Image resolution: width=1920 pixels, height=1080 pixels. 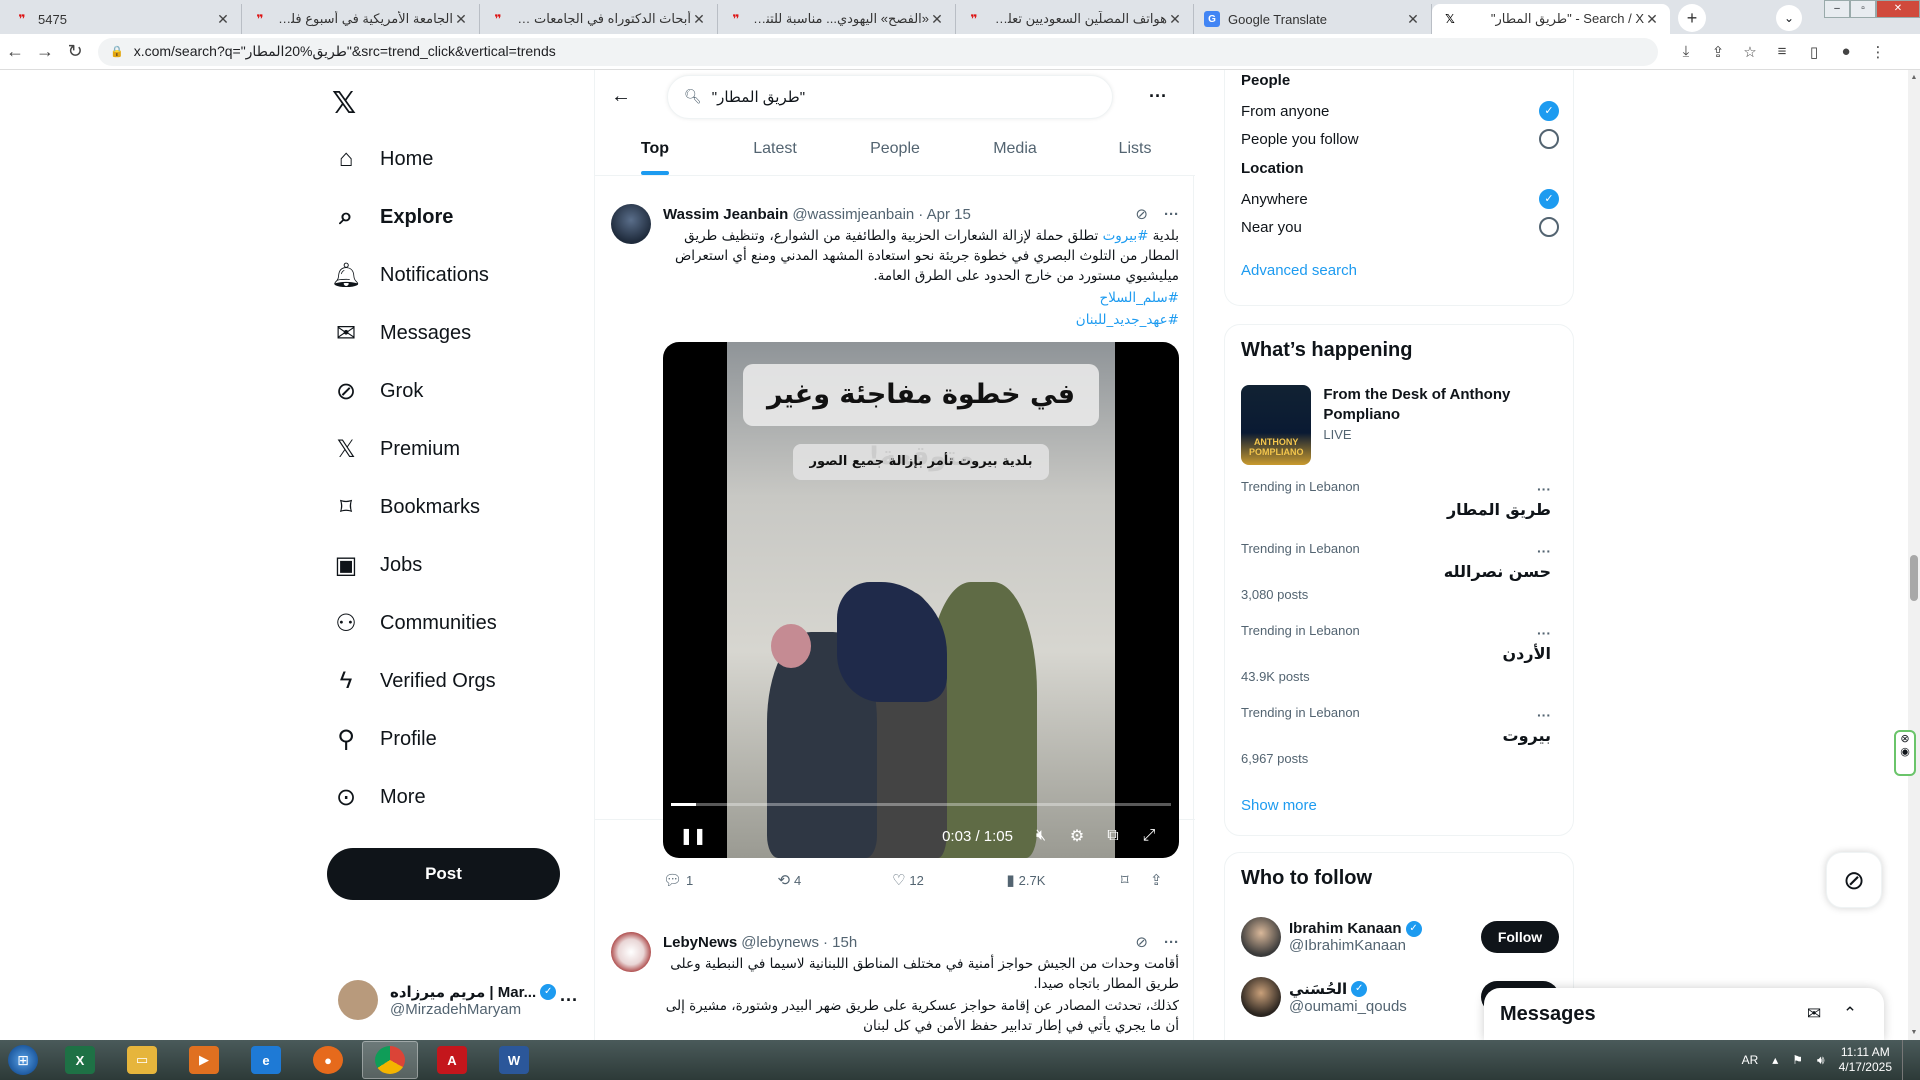 I want to click on follow-suggestion: Ibrahim Kanaan ✓ @IbrahimKanaan Follow, so click(x=1400, y=937).